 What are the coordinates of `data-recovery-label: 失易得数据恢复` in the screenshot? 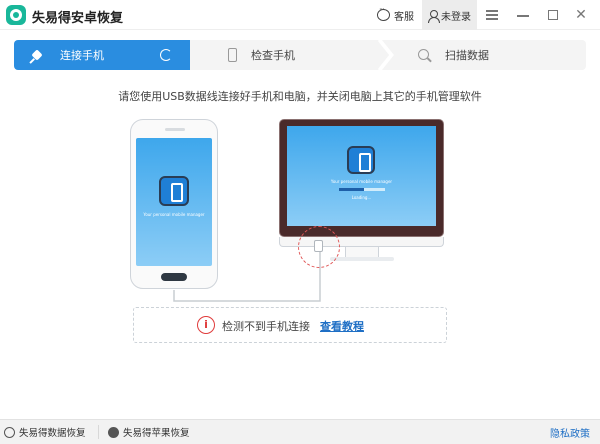 It's located at (52, 433).